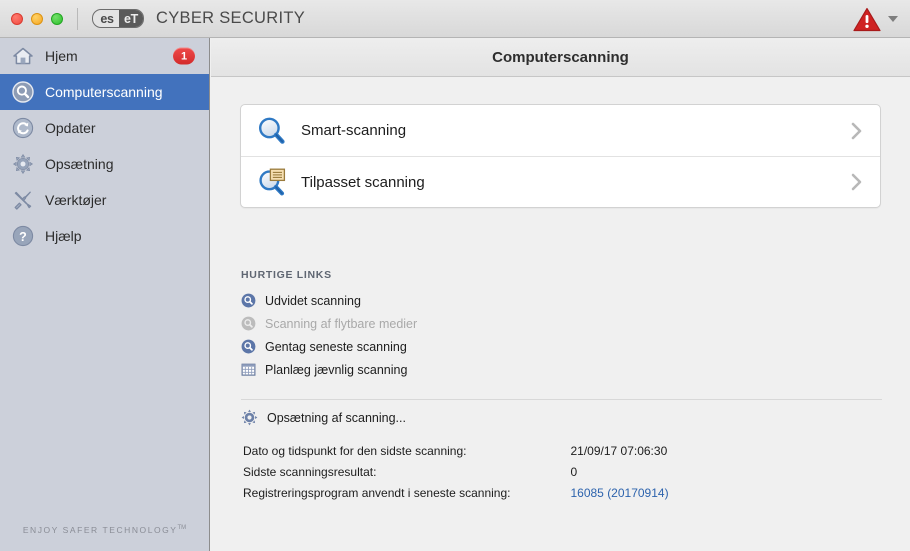  I want to click on scan-option-tilpasset-scanning: Tilpasset scanning, so click(560, 181).